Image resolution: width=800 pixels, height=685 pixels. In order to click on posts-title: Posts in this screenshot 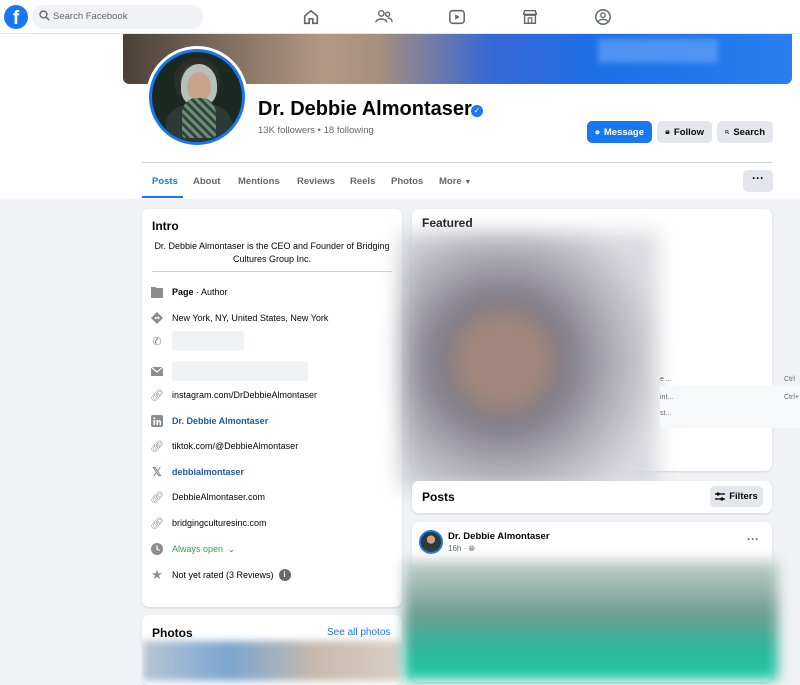, I will do `click(438, 497)`.